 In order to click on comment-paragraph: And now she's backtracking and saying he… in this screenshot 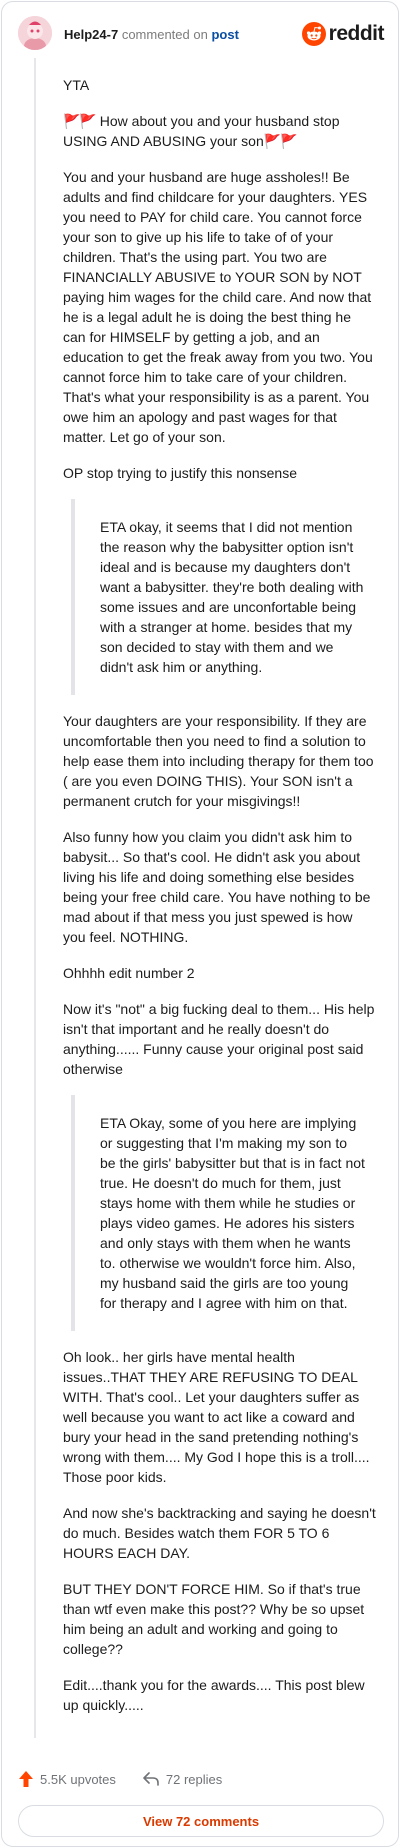, I will do `click(219, 1533)`.